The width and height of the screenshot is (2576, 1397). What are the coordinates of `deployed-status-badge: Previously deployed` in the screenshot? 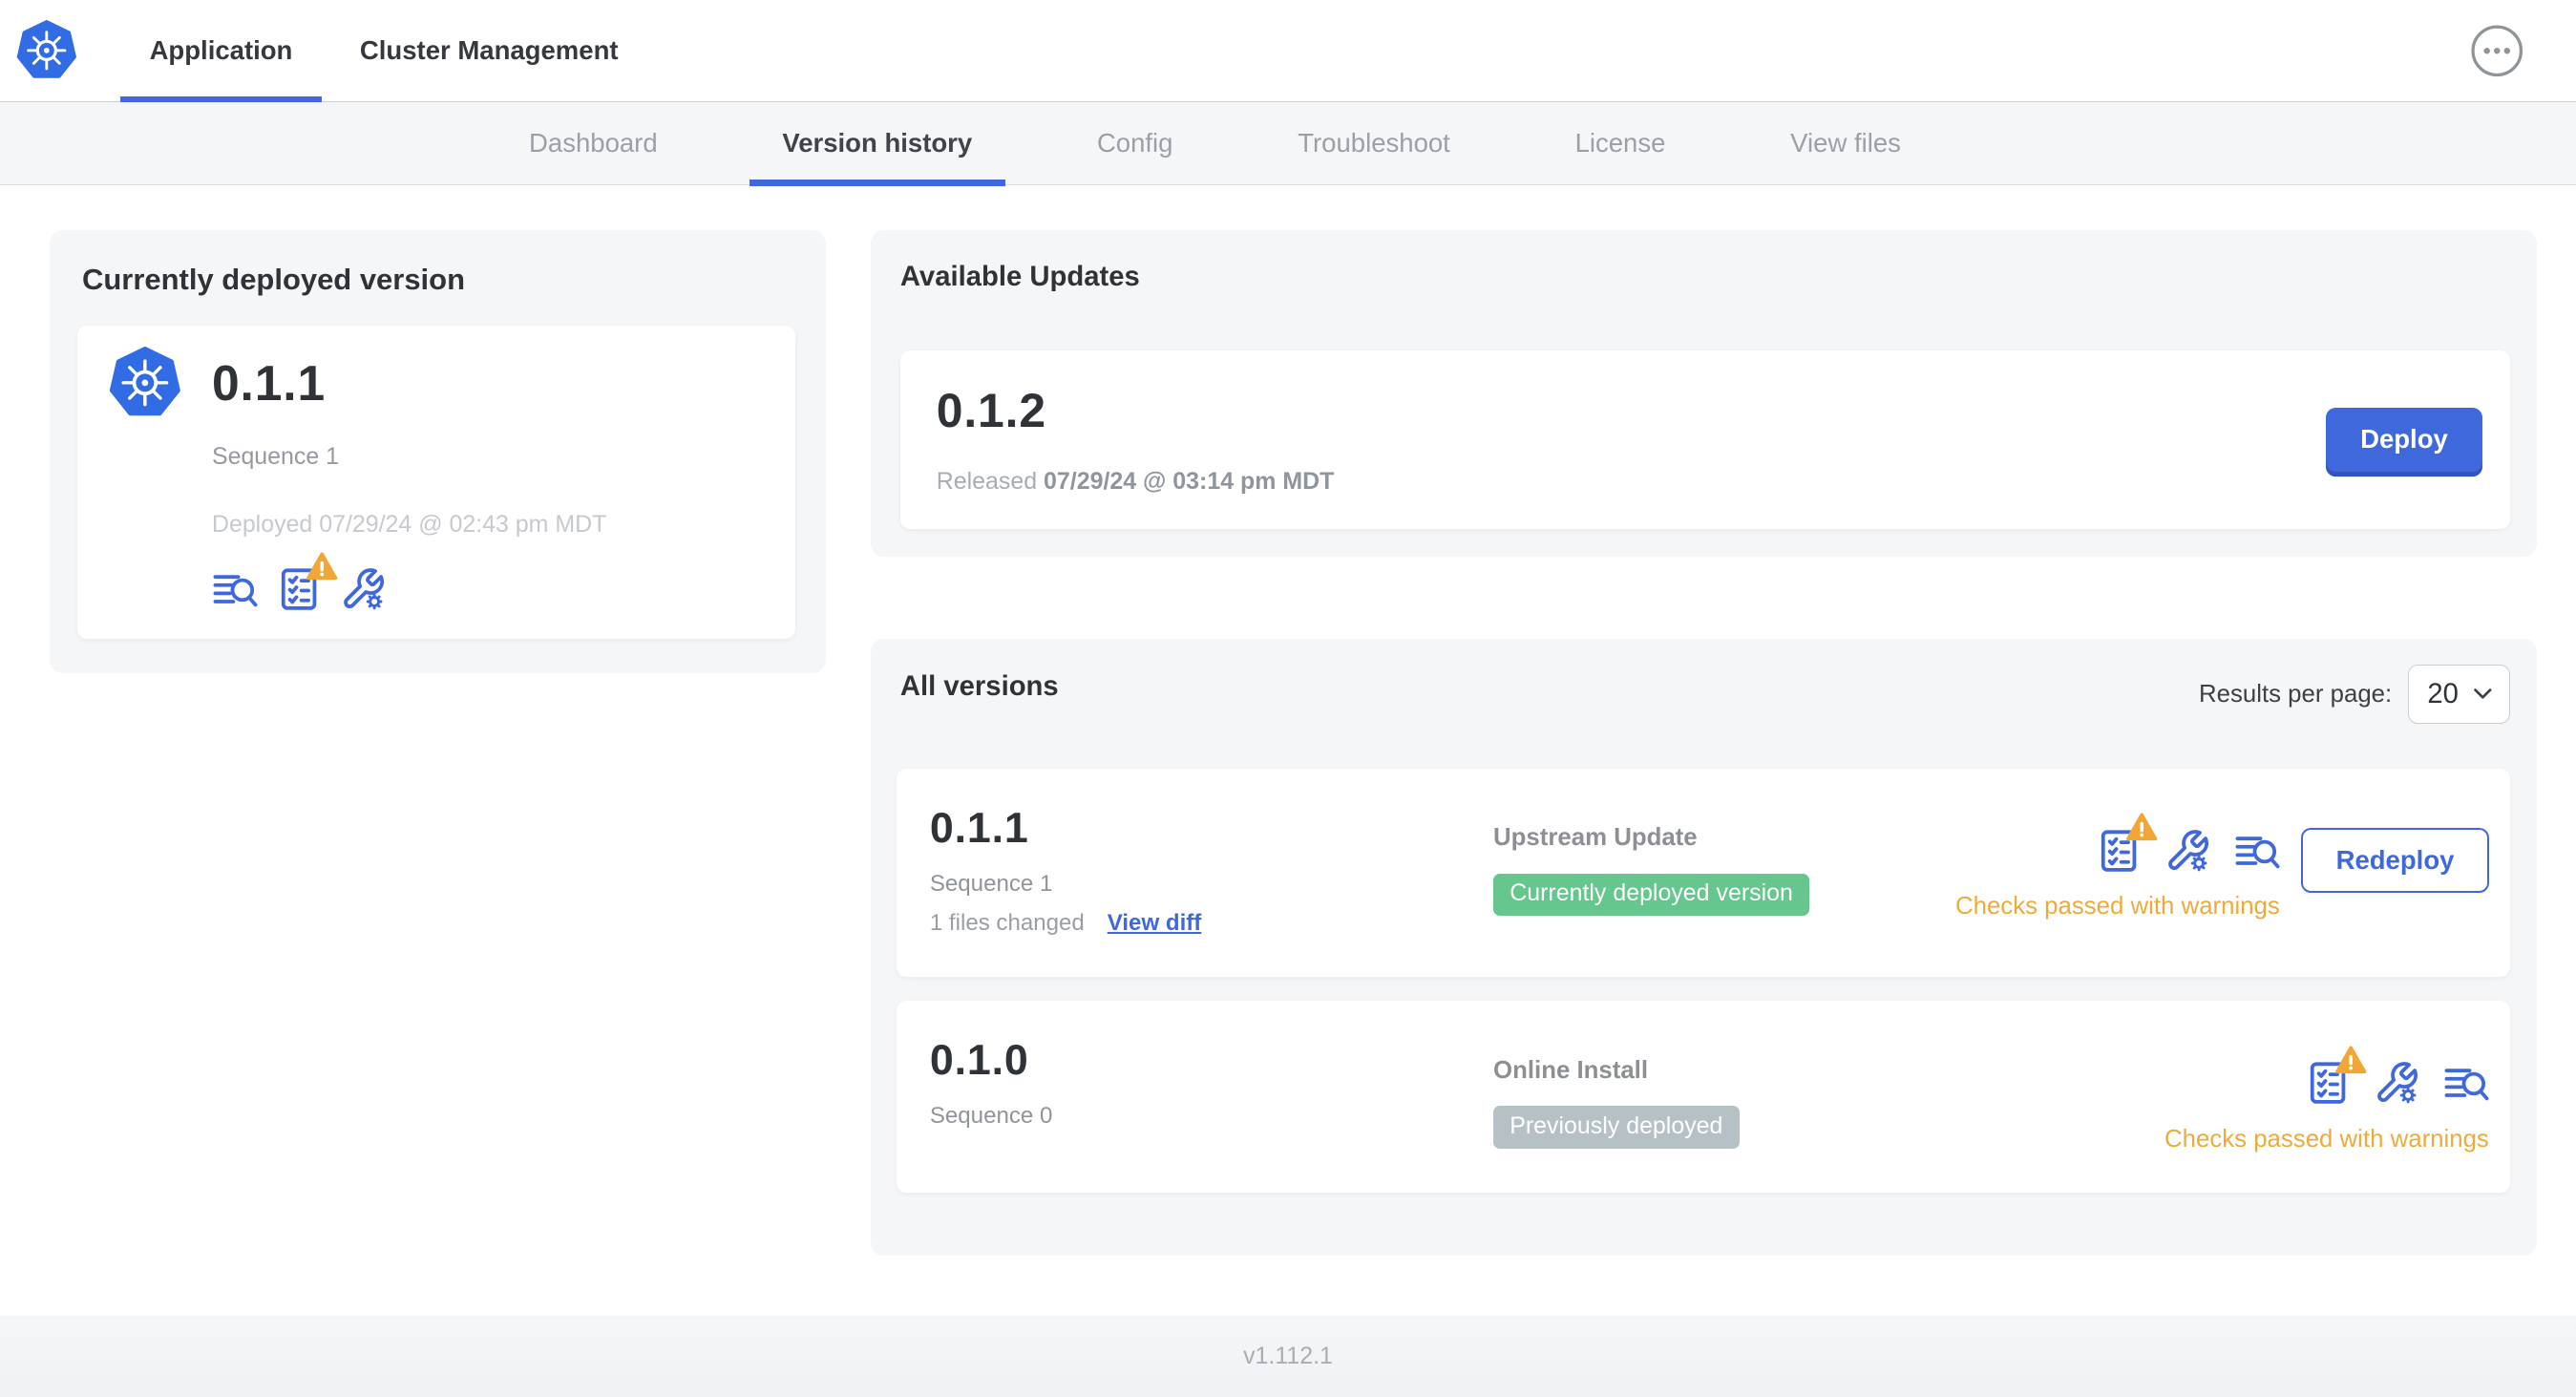 It's located at (1616, 1127).